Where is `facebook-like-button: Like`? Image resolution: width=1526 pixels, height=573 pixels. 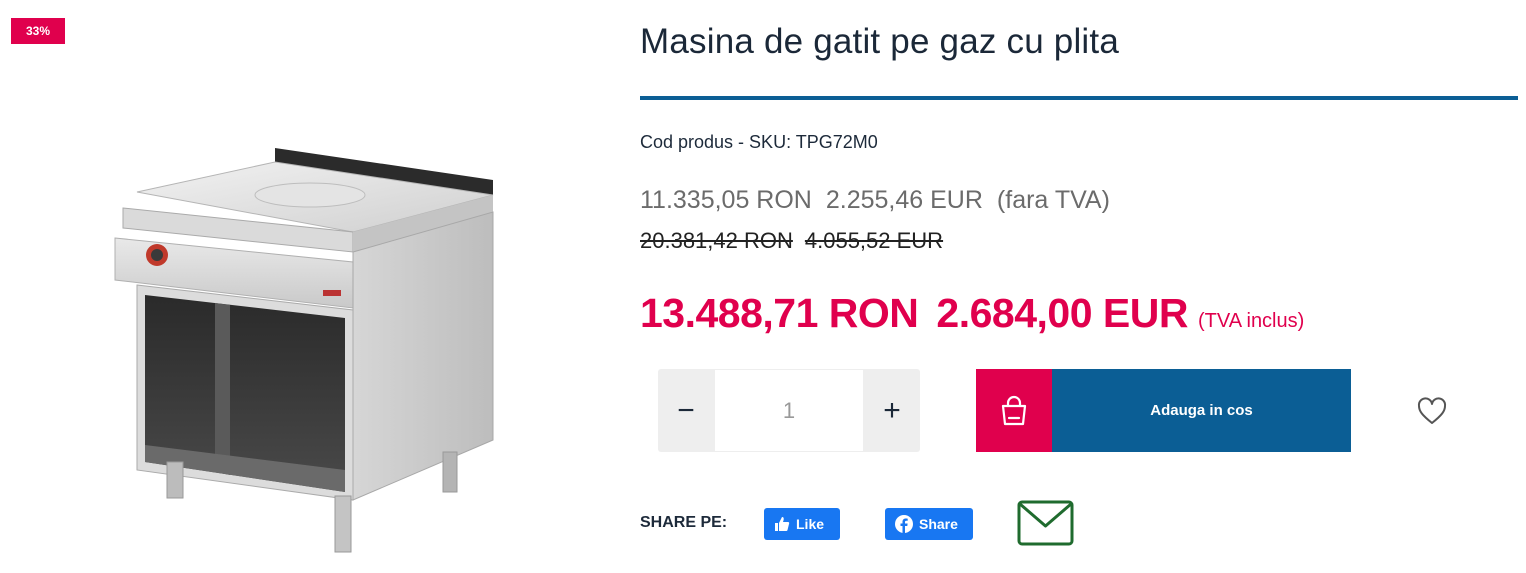
facebook-like-button: Like is located at coordinates (802, 524).